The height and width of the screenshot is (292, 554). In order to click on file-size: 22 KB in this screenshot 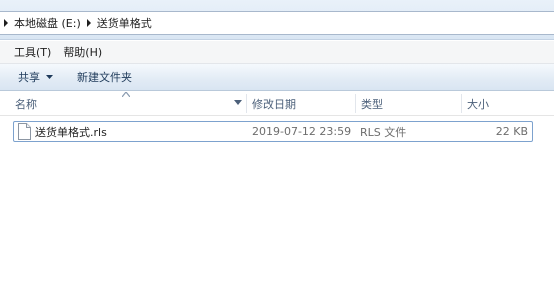, I will do `click(511, 131)`.